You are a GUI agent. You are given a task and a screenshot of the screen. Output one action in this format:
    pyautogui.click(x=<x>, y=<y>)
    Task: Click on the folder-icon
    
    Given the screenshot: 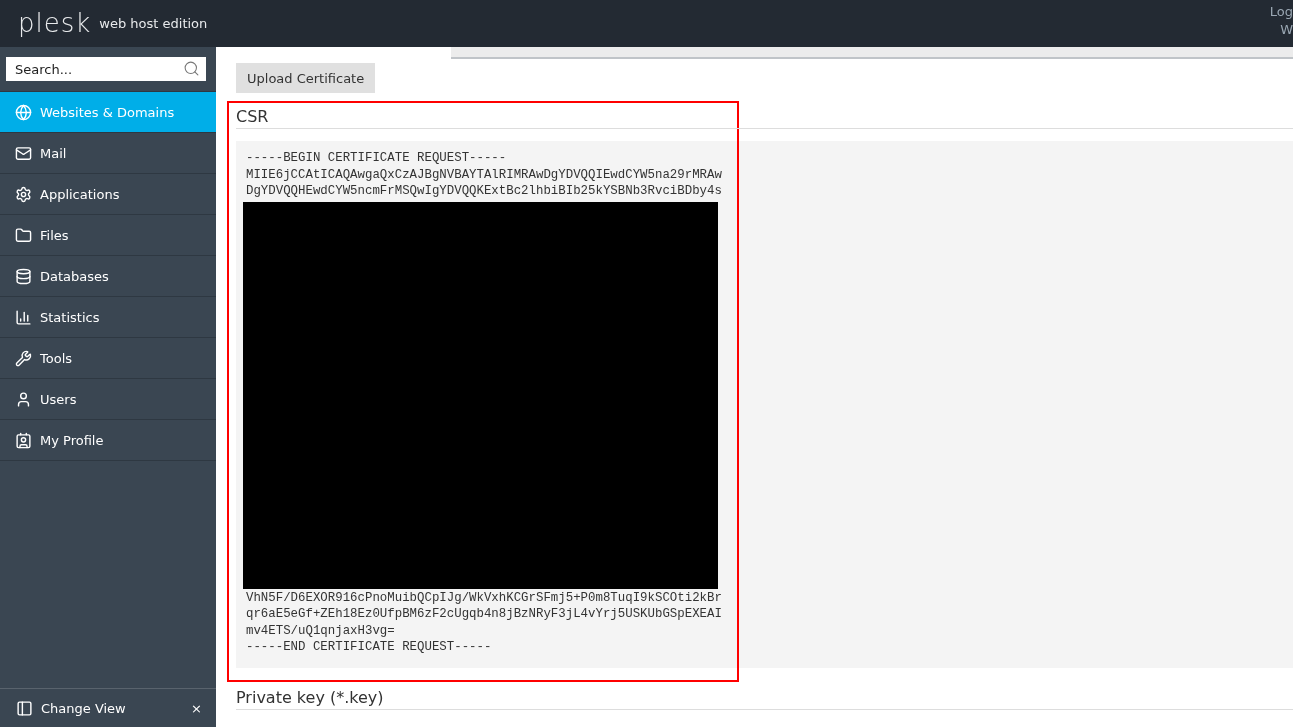 What is the action you would take?
    pyautogui.click(x=23, y=235)
    